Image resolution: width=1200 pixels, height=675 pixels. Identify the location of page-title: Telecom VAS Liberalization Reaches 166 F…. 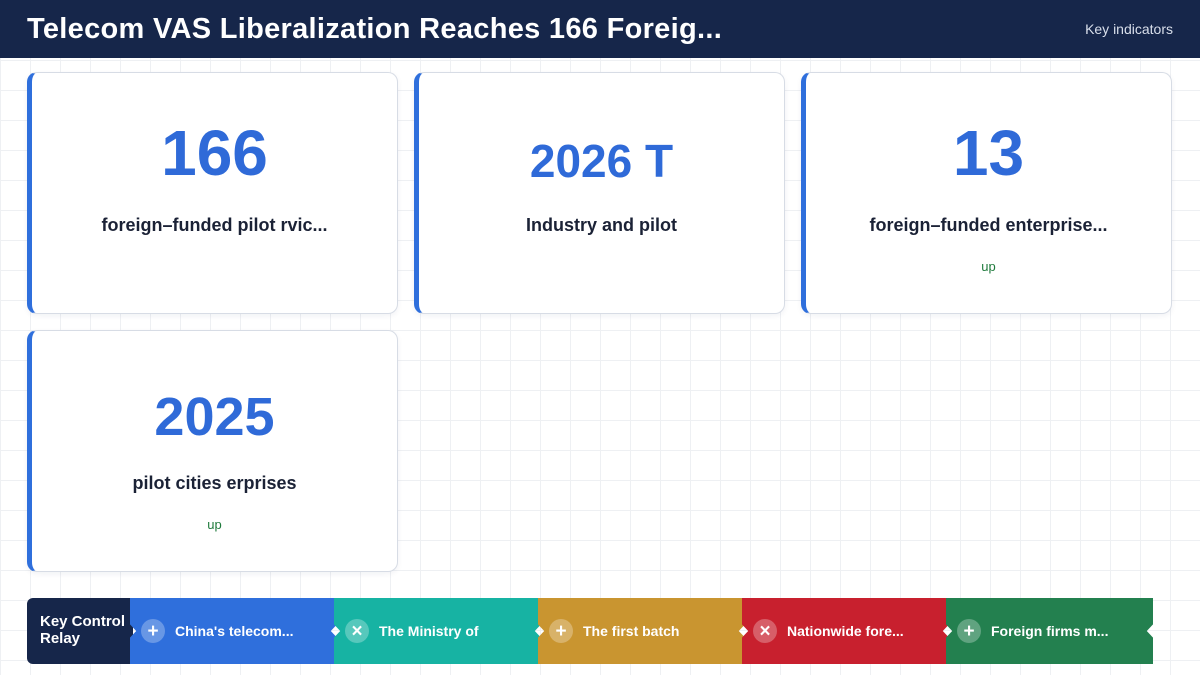
(375, 28).